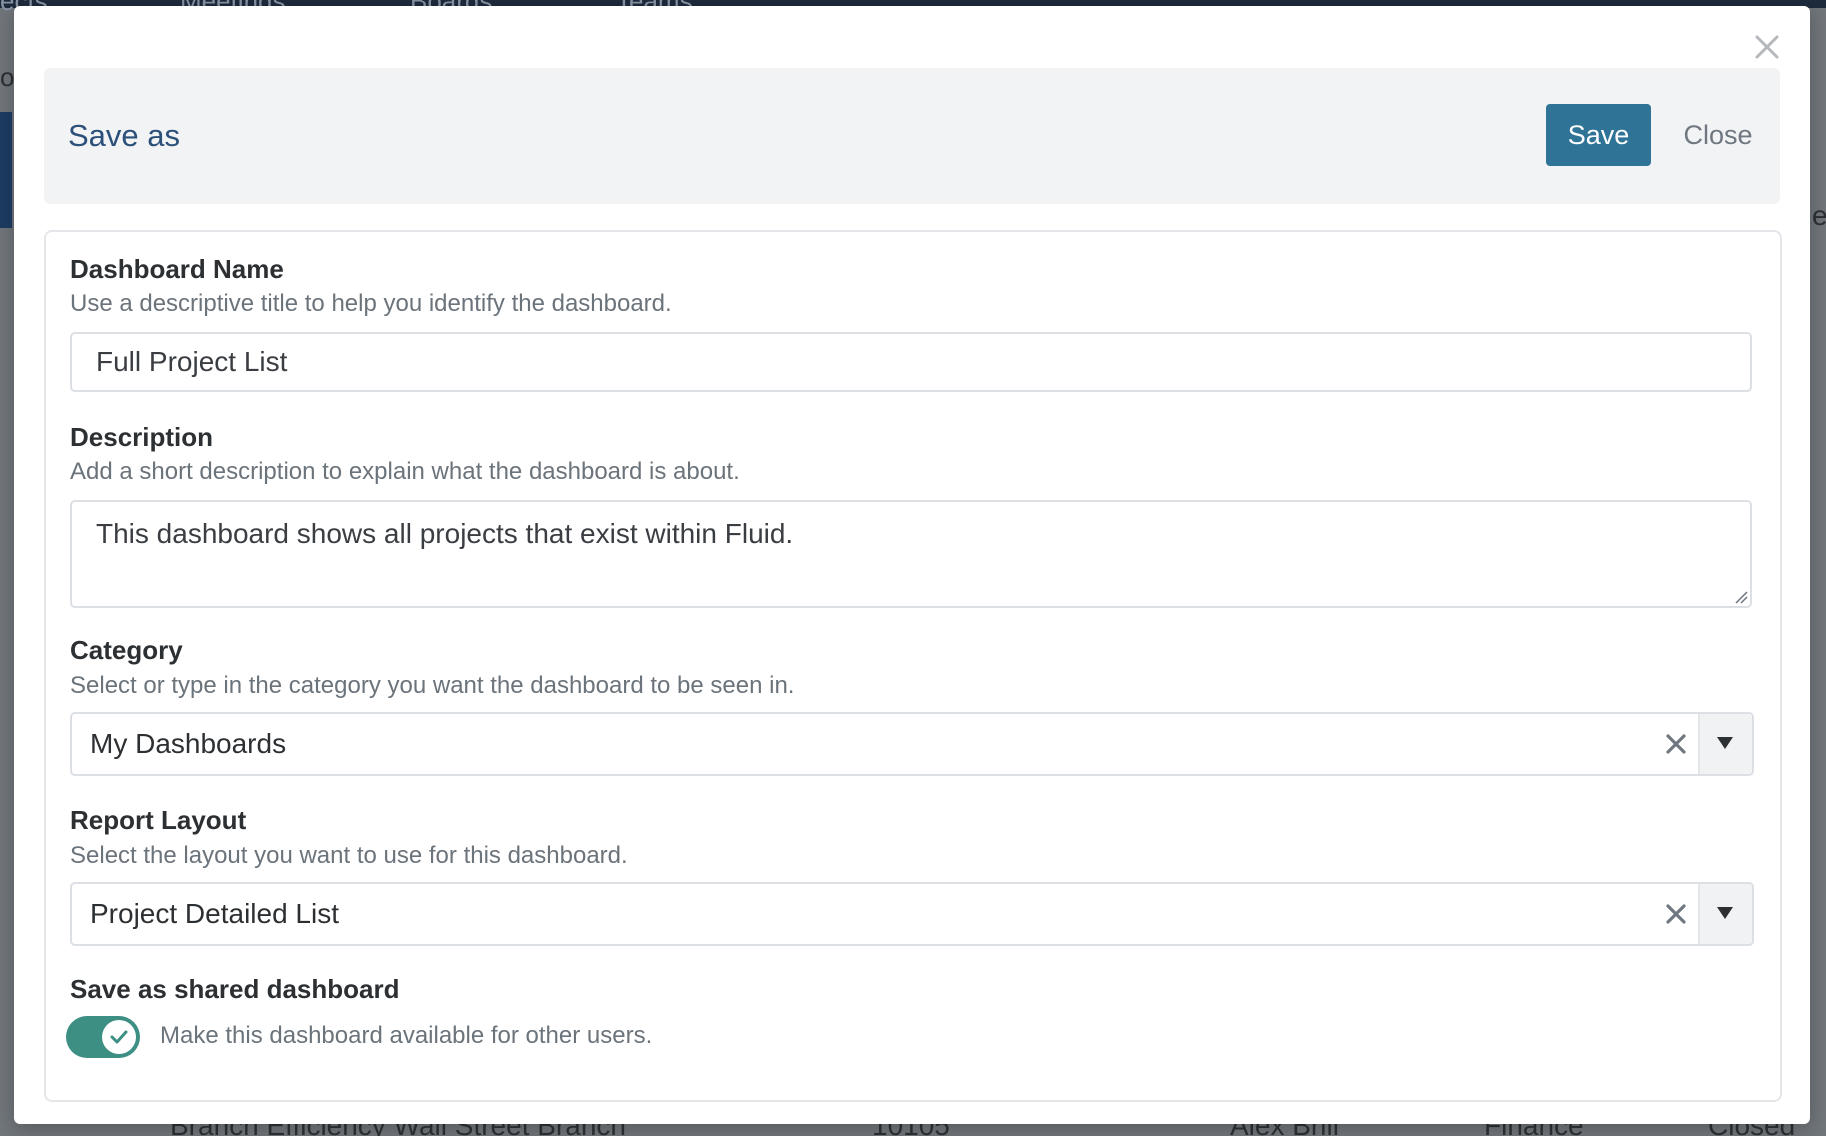 This screenshot has height=1136, width=1826. I want to click on modal-title: Save as, so click(124, 135).